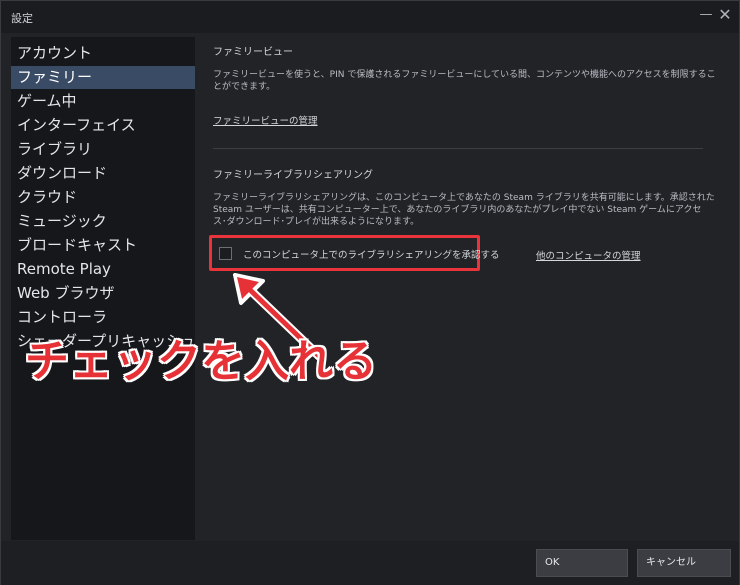 Image resolution: width=740 pixels, height=585 pixels. Describe the element at coordinates (244, 87) in the screenshot. I see `family-view-description-line-2: とができます。` at that location.